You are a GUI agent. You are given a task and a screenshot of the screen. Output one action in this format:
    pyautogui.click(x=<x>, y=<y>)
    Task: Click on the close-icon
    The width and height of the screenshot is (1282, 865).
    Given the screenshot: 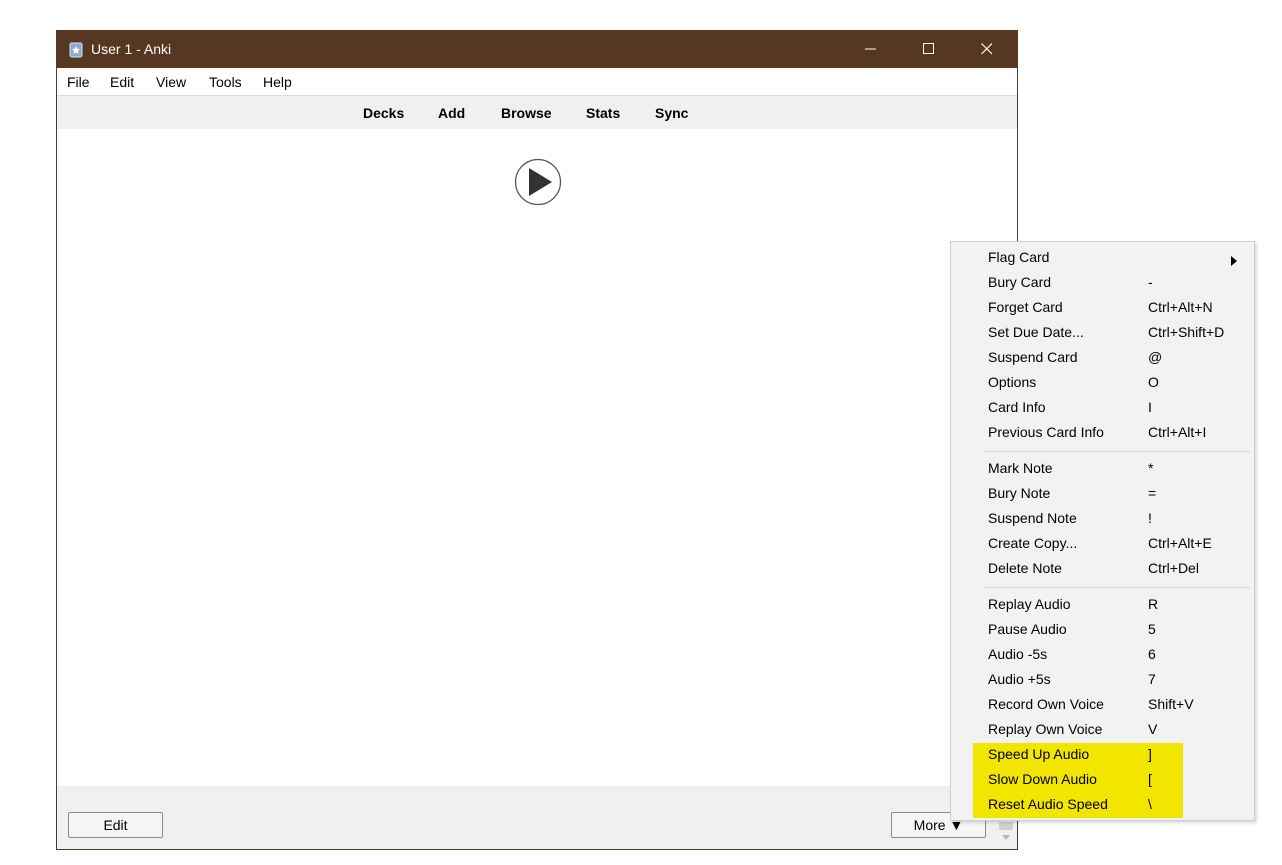 What is the action you would take?
    pyautogui.click(x=987, y=49)
    